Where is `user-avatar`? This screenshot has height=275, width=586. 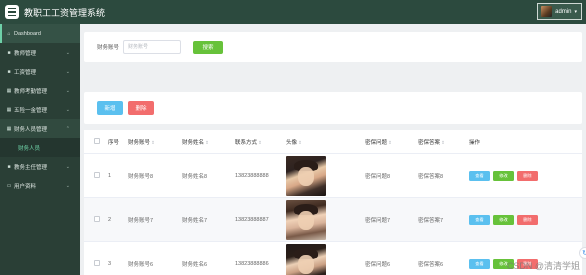 user-avatar is located at coordinates (547, 11).